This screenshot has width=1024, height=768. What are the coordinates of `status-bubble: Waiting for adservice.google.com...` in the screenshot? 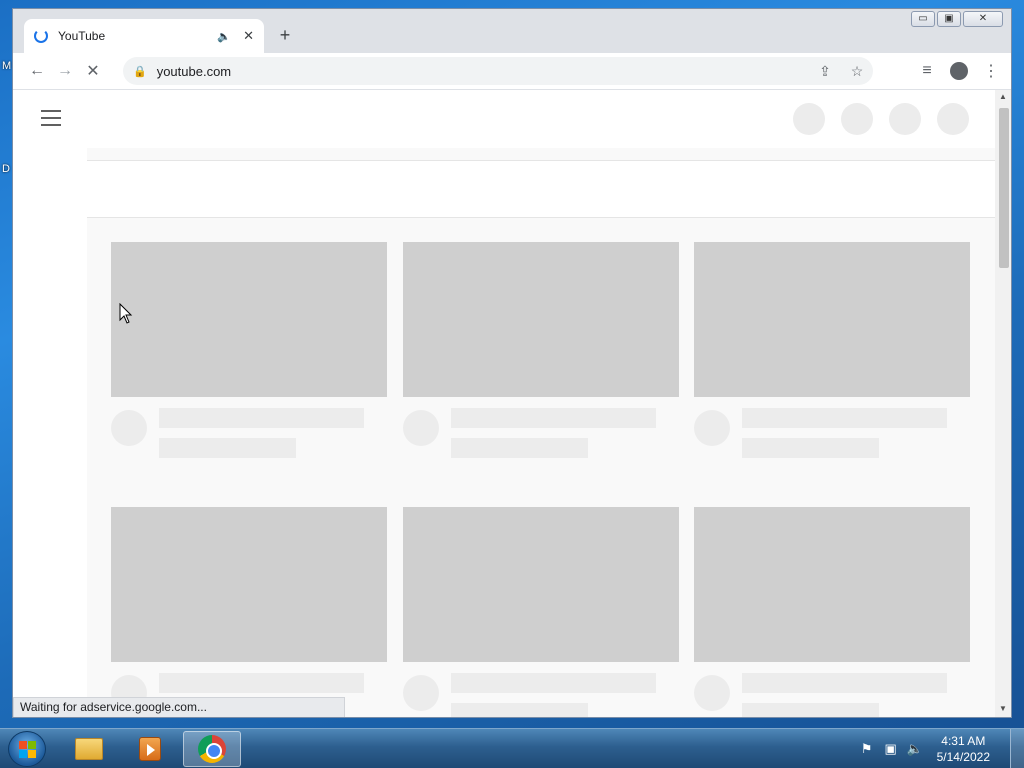 It's located at (179, 707).